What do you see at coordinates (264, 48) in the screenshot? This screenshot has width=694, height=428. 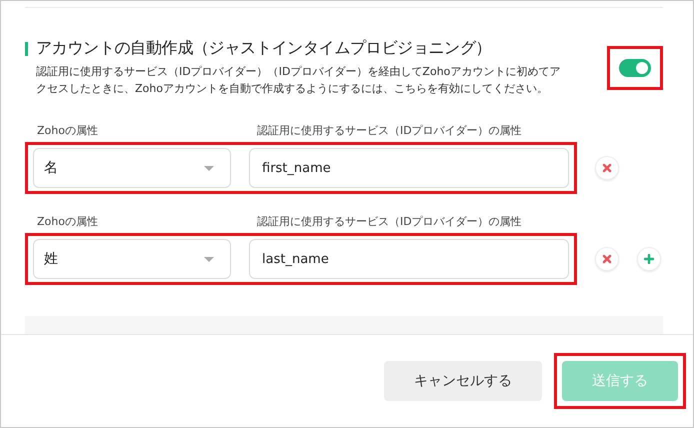 I see `section-title: アカウントの自動作成（ジャストインタイムプロビジョニング）` at bounding box center [264, 48].